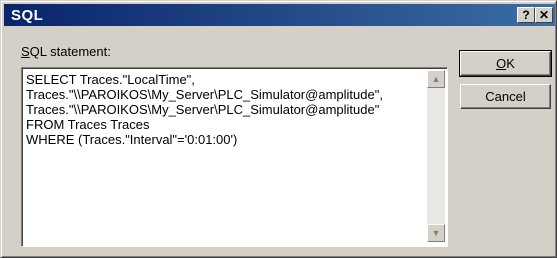 The image size is (557, 258). Describe the element at coordinates (27, 15) in the screenshot. I see `window-title: SQL` at that location.